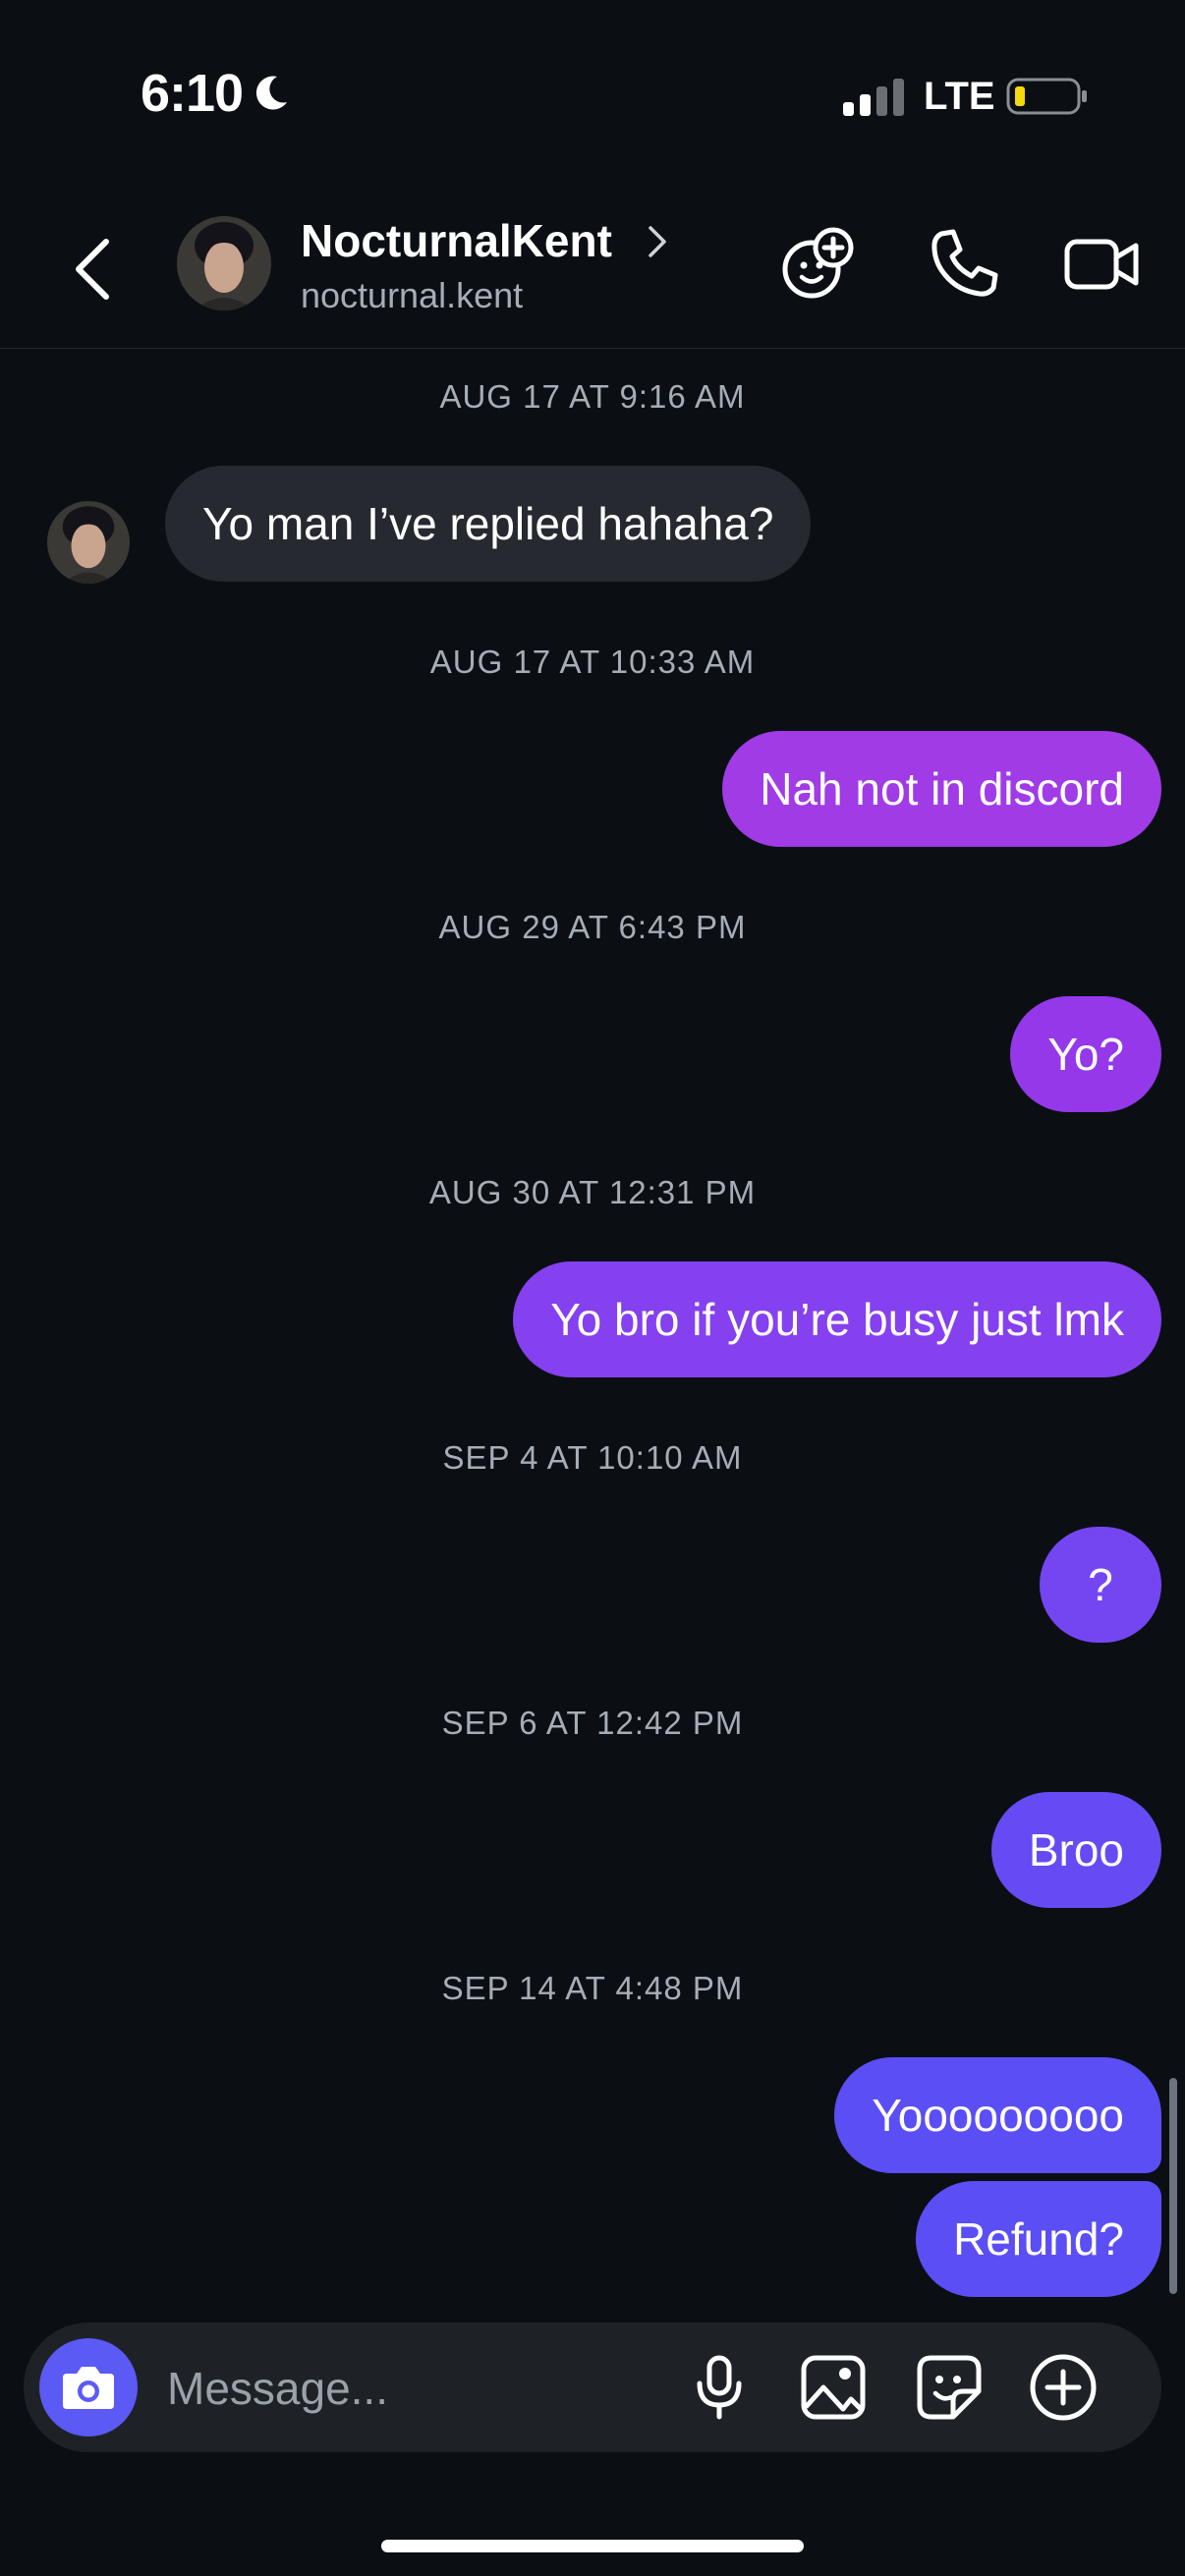 This screenshot has width=1185, height=2576. What do you see at coordinates (819, 264) in the screenshot?
I see `sticker-plus-icon` at bounding box center [819, 264].